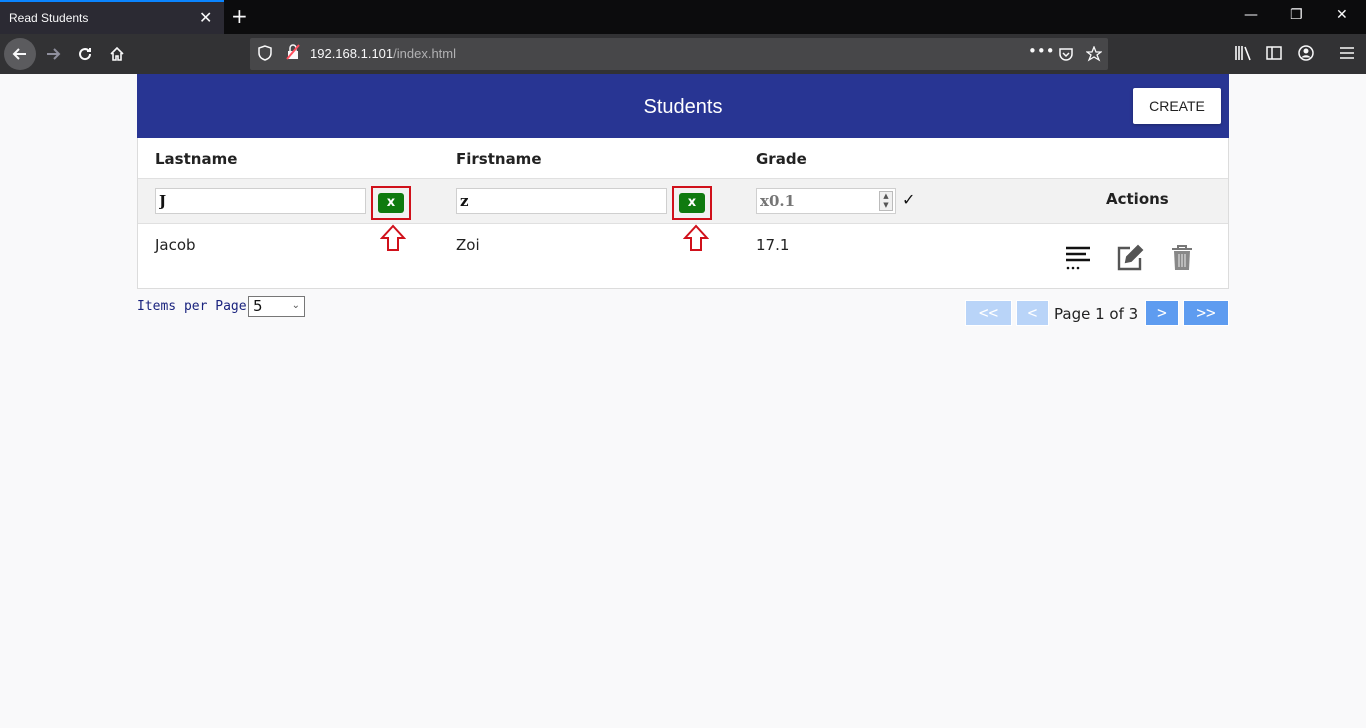 The height and width of the screenshot is (728, 1366). I want to click on url-bar: 192.168.1.101/index.html •••, so click(679, 54).